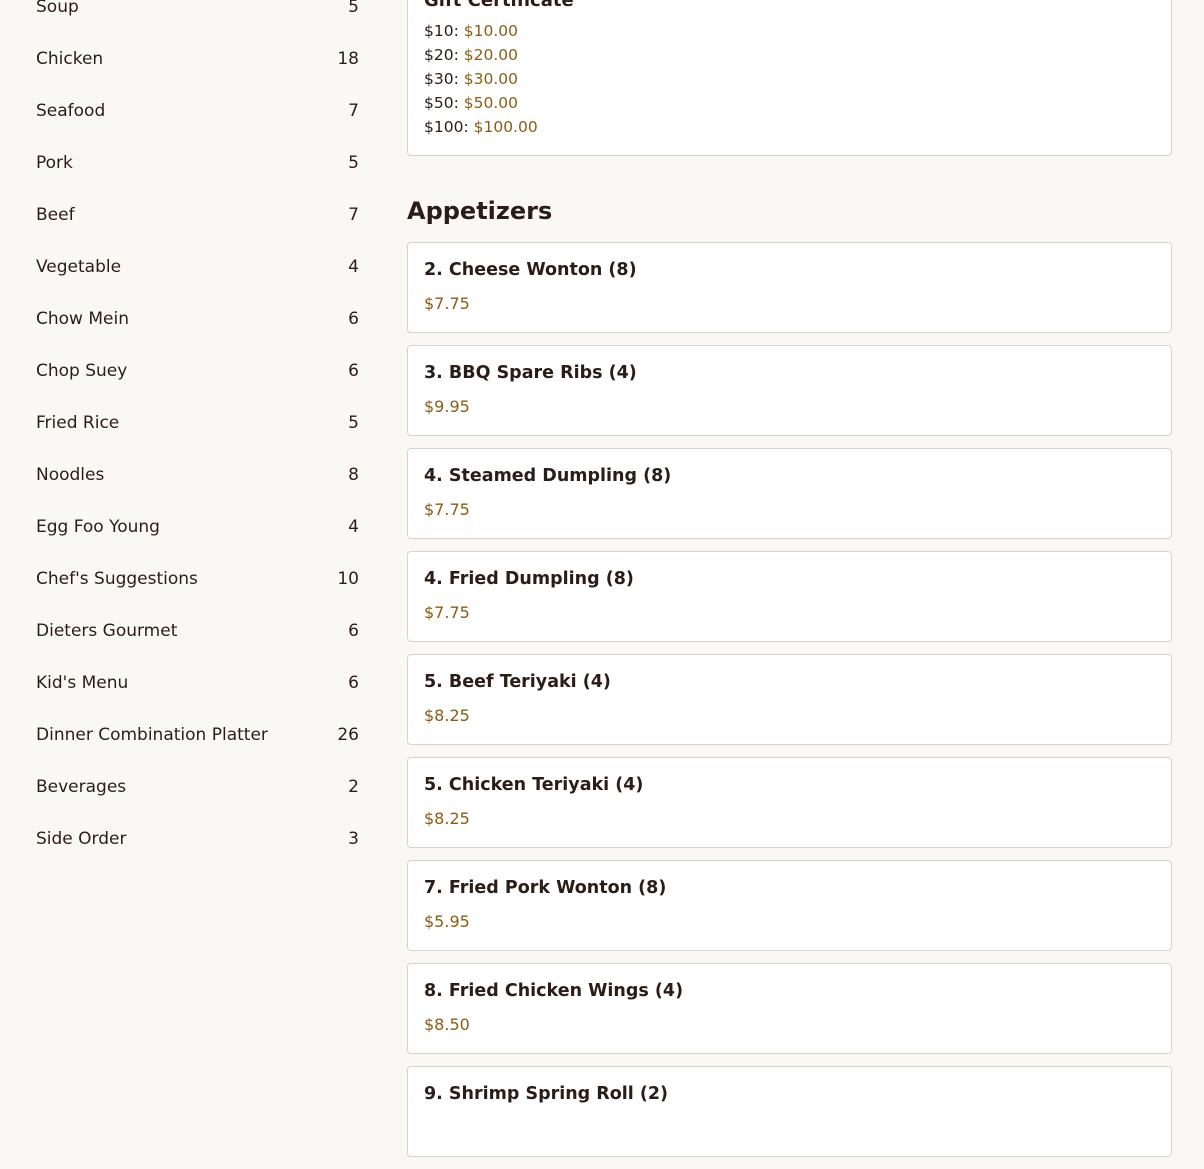  Describe the element at coordinates (789, 493) in the screenshot. I see `menu-item-card: 4. Steamed Dumpling (8) $7.75` at that location.